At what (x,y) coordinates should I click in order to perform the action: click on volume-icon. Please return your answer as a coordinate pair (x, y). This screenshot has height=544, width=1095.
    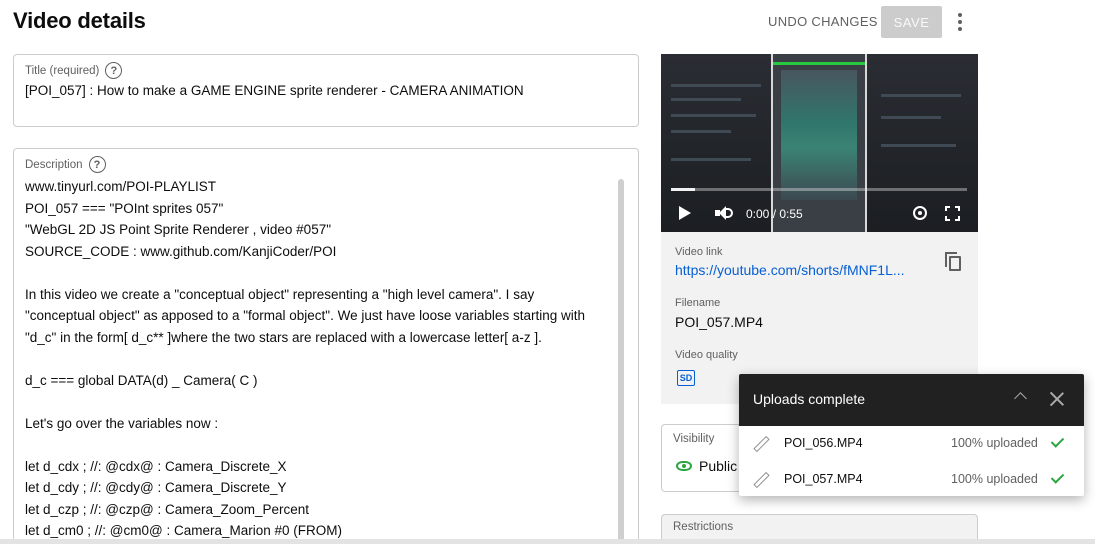
    Looking at the image, I should click on (724, 213).